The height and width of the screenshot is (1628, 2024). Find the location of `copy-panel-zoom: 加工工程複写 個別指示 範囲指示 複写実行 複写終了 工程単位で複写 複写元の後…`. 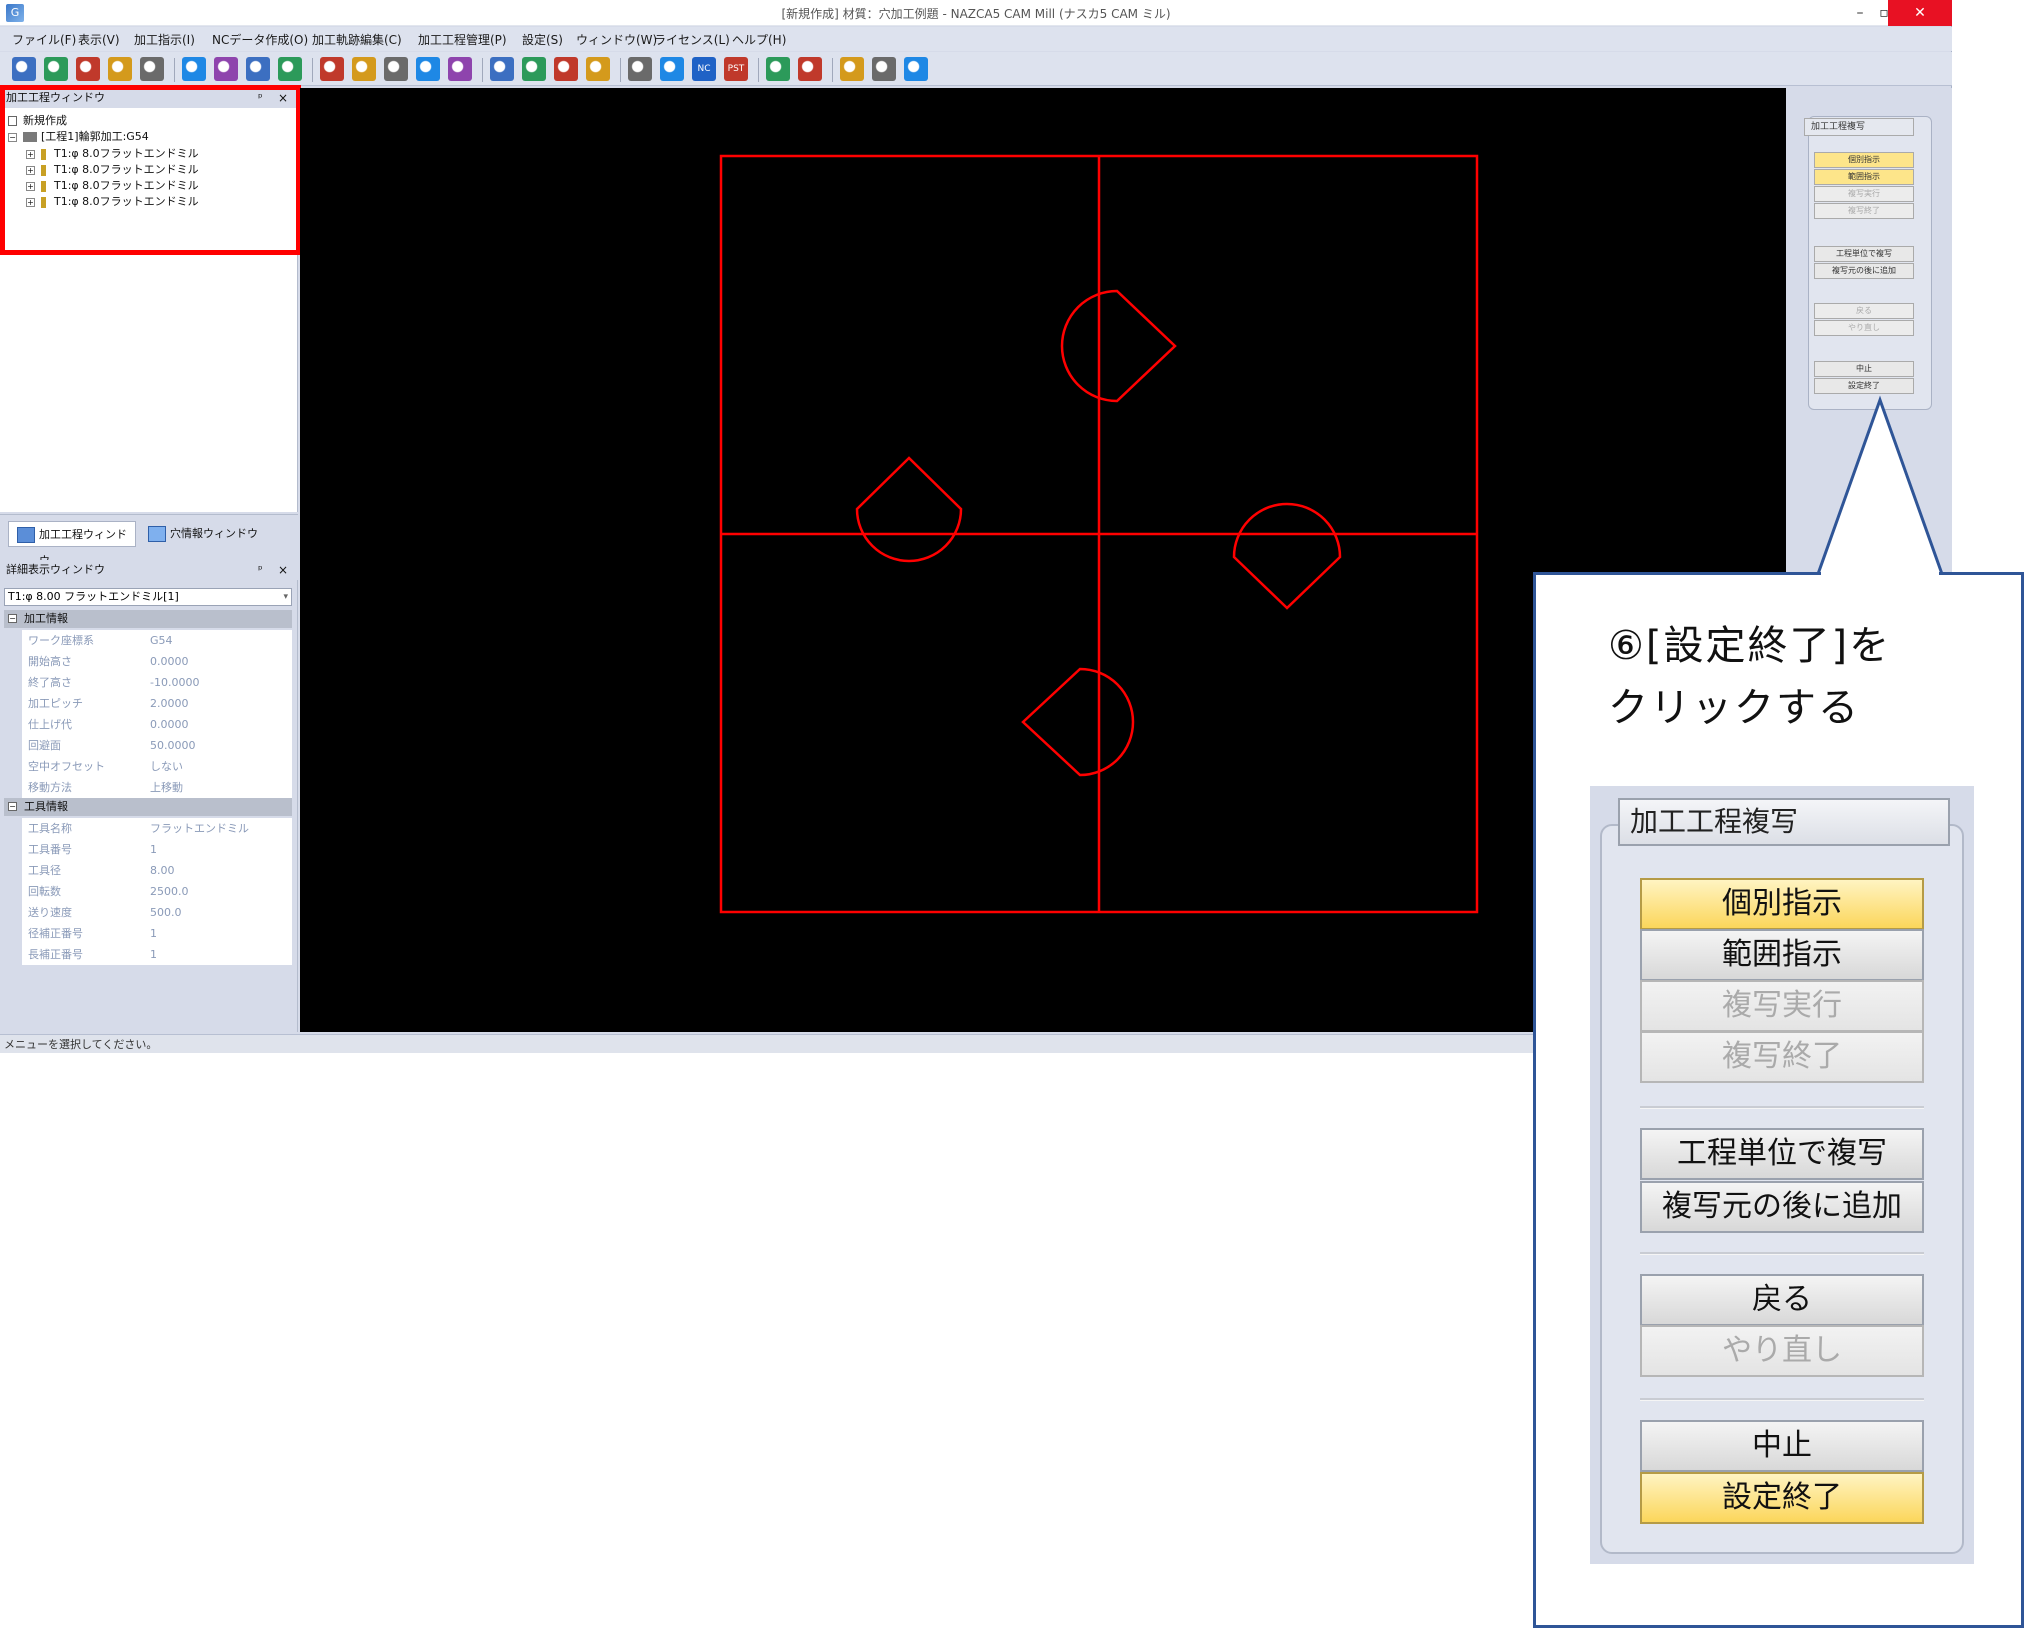

copy-panel-zoom: 加工工程複写 個別指示 範囲指示 複写実行 複写終了 工程単位で複写 複写元の後… is located at coordinates (1782, 1175).